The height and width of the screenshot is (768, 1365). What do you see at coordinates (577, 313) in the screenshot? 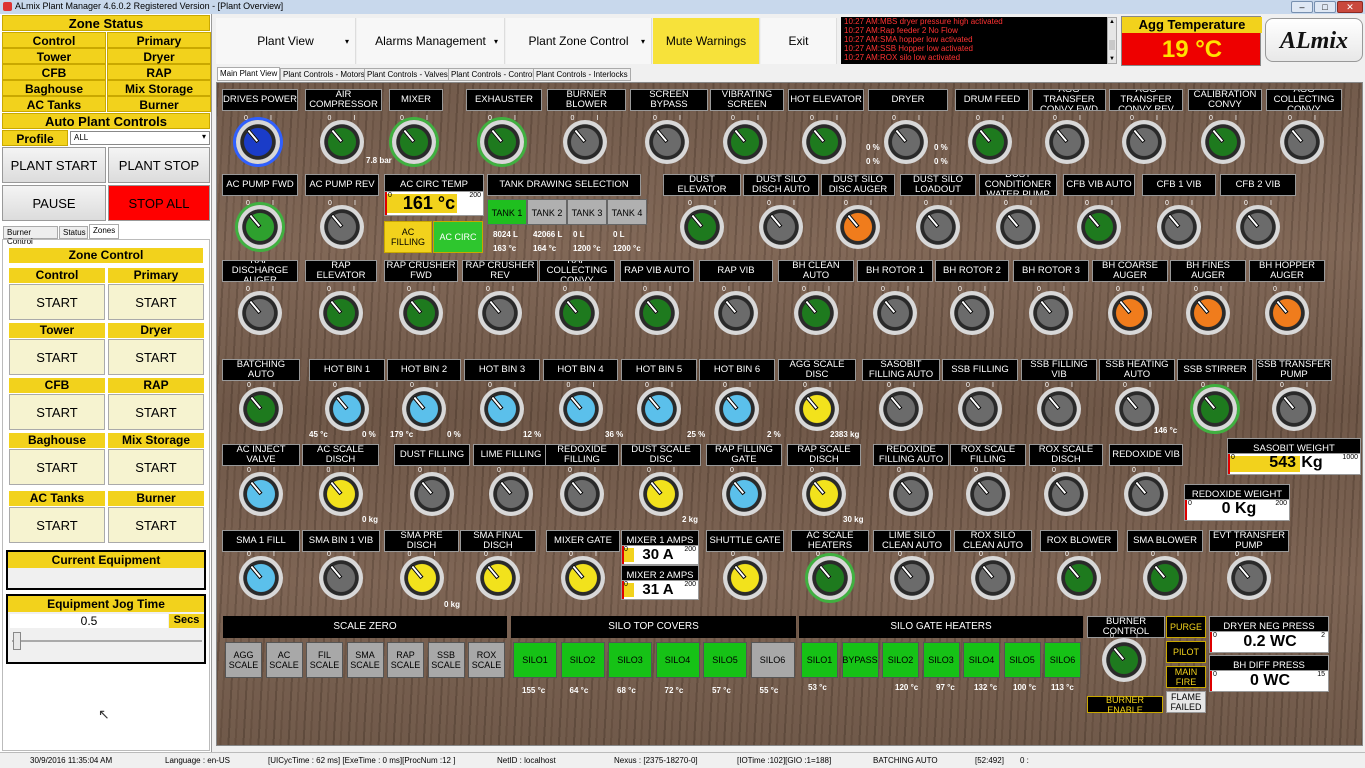
I see `knob-rap-collecting-convy` at bounding box center [577, 313].